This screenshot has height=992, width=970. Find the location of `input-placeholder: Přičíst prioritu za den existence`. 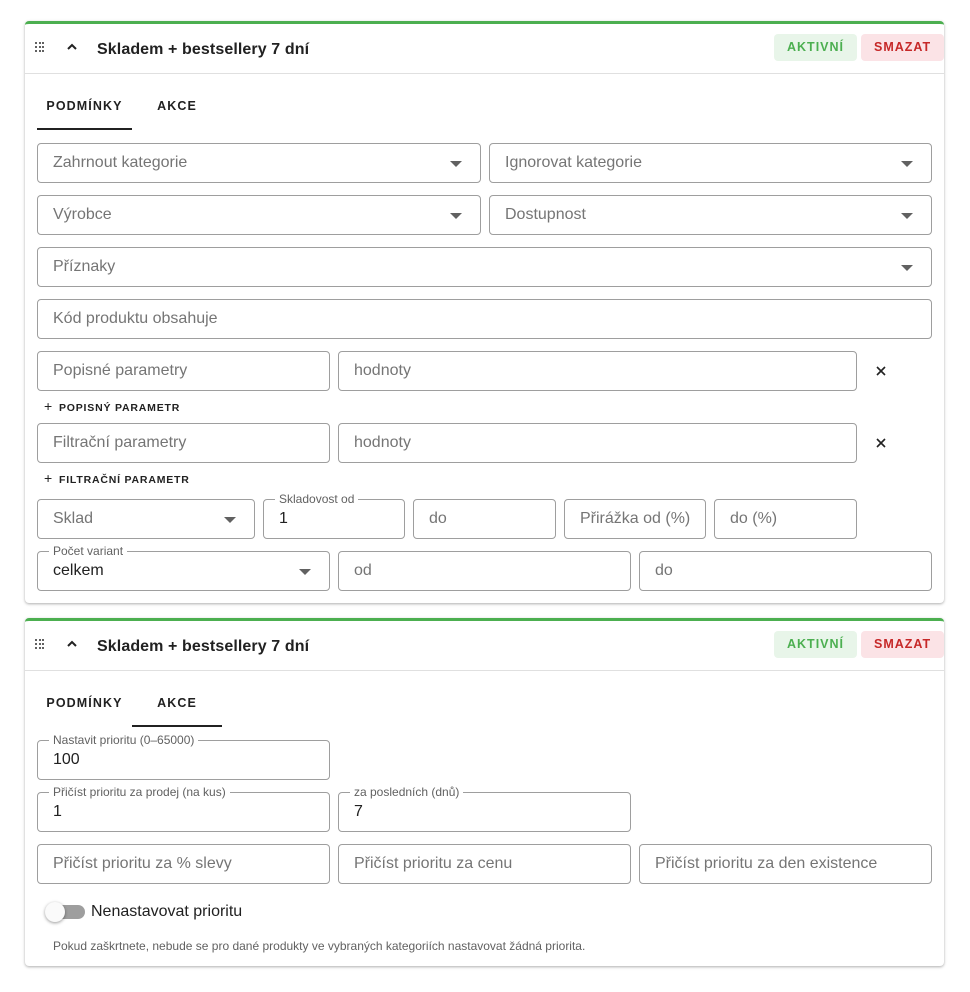

input-placeholder: Přičíst prioritu za den existence is located at coordinates (766, 863).